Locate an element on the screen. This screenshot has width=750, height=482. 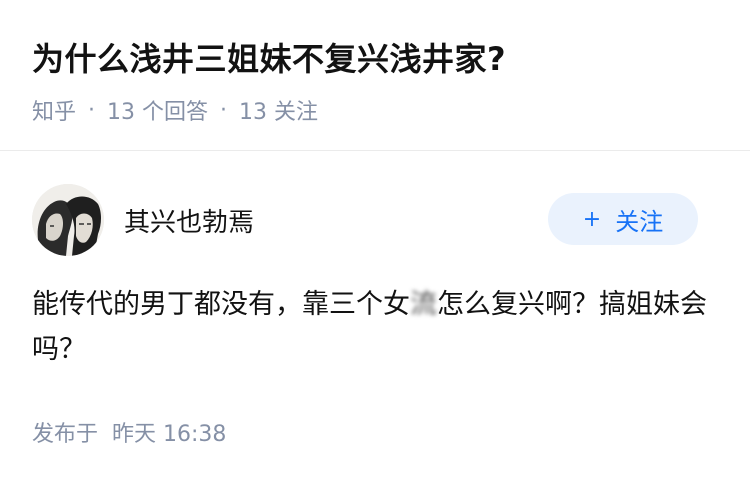
question-meta: 知乎 · 13 个回答 · 13 关注 is located at coordinates (175, 110).